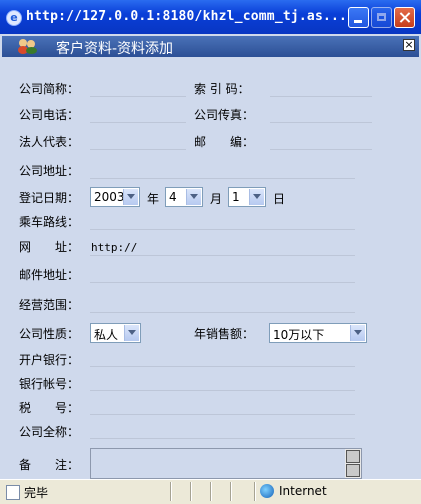  Describe the element at coordinates (49, 247) in the screenshot. I see `website-label: 网 址：` at that location.